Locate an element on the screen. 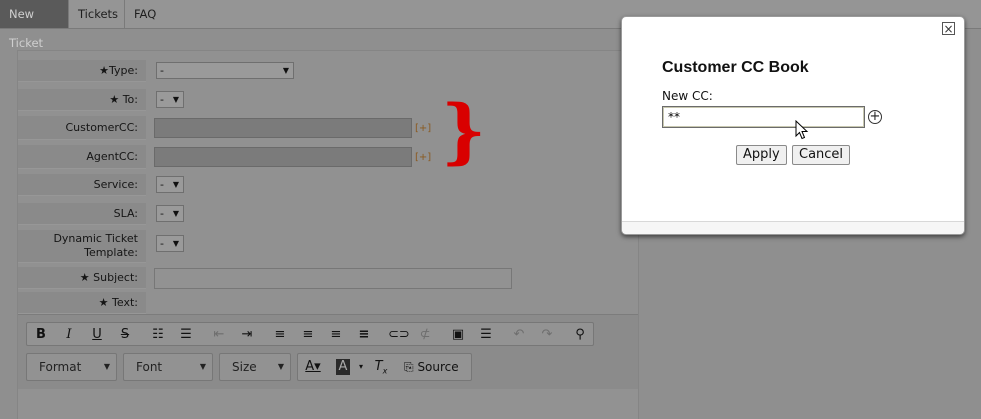 This screenshot has width=981, height=419. link-icon: ⊂⊃ is located at coordinates (399, 335).